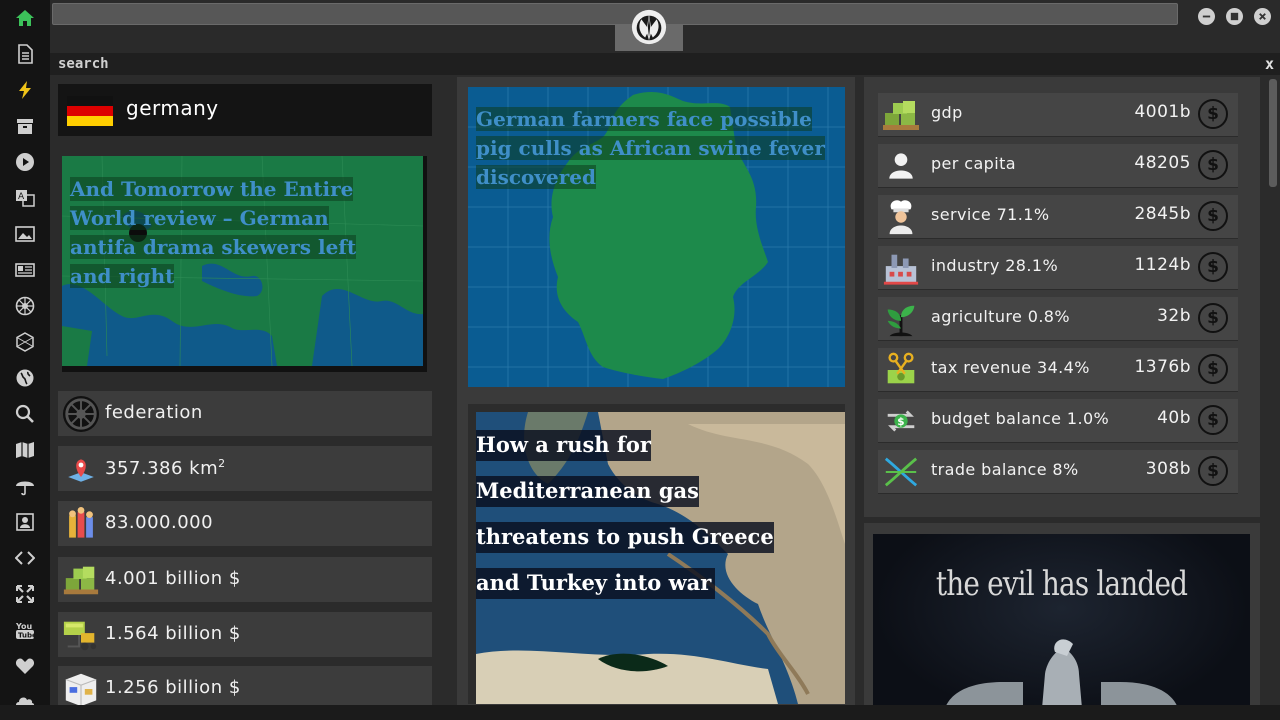 Image resolution: width=1280 pixels, height=720 pixels. Describe the element at coordinates (25, 666) in the screenshot. I see `heart-icon` at that location.